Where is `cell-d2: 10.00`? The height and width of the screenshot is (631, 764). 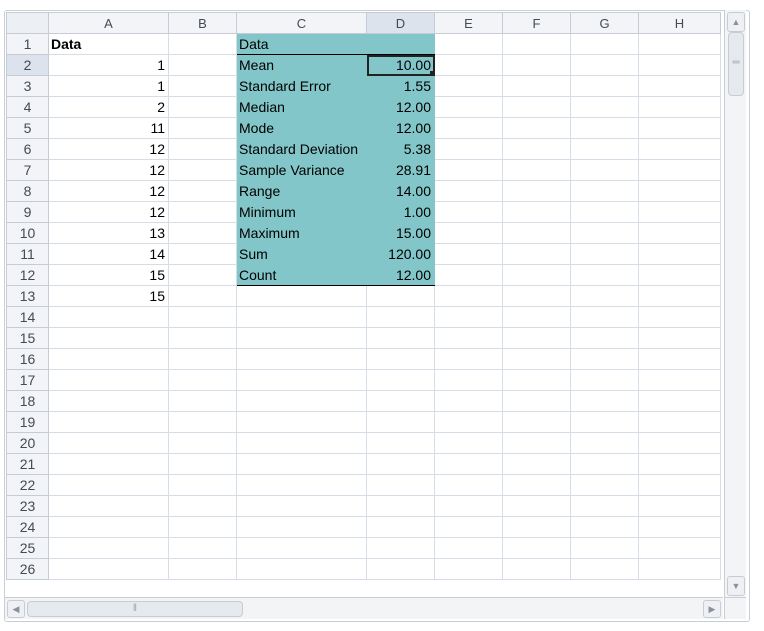
cell-d2: 10.00 is located at coordinates (400, 65).